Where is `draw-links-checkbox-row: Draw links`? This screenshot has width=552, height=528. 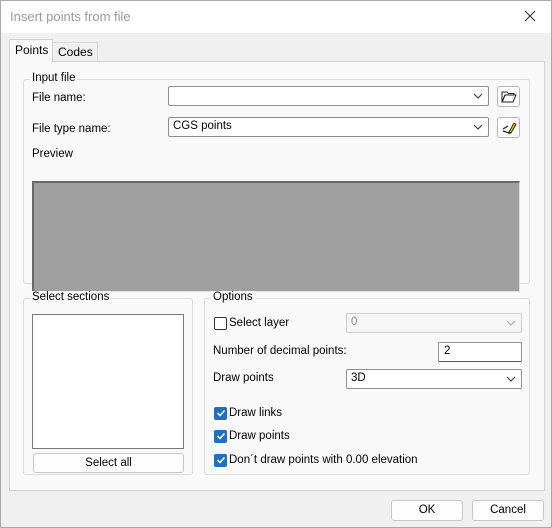 draw-links-checkbox-row: Draw links is located at coordinates (248, 413).